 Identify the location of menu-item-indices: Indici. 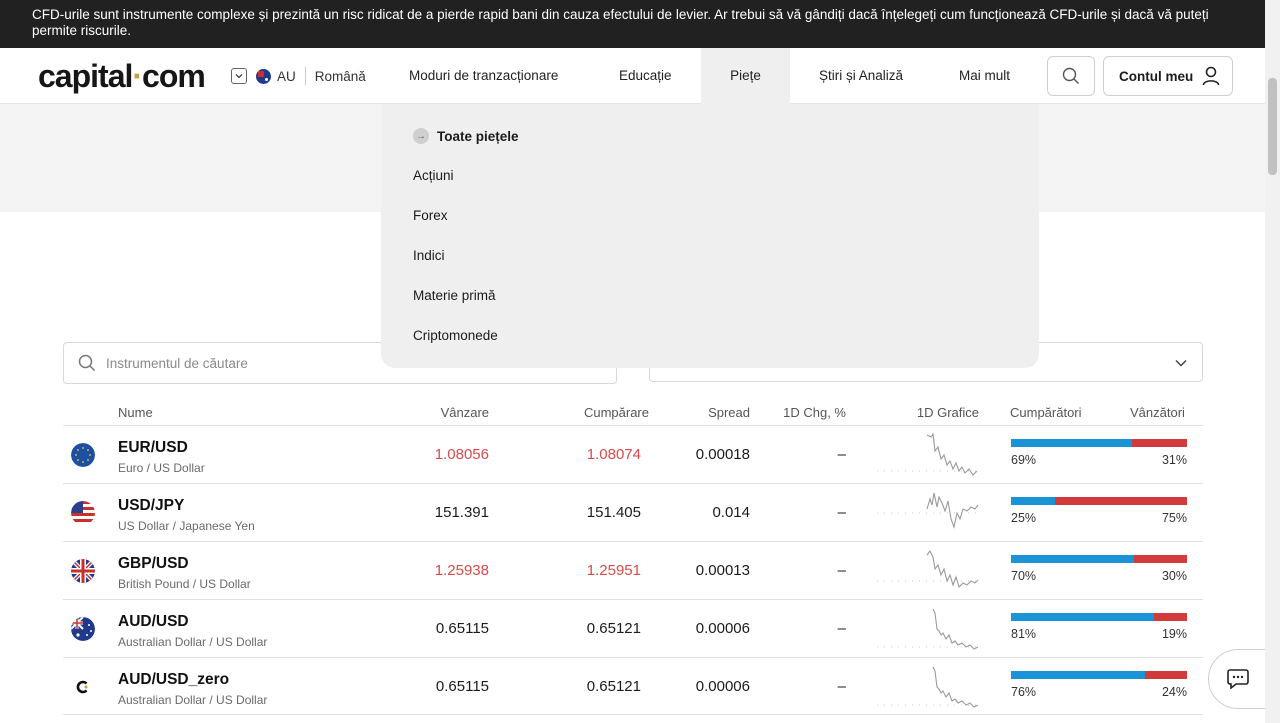
(429, 255).